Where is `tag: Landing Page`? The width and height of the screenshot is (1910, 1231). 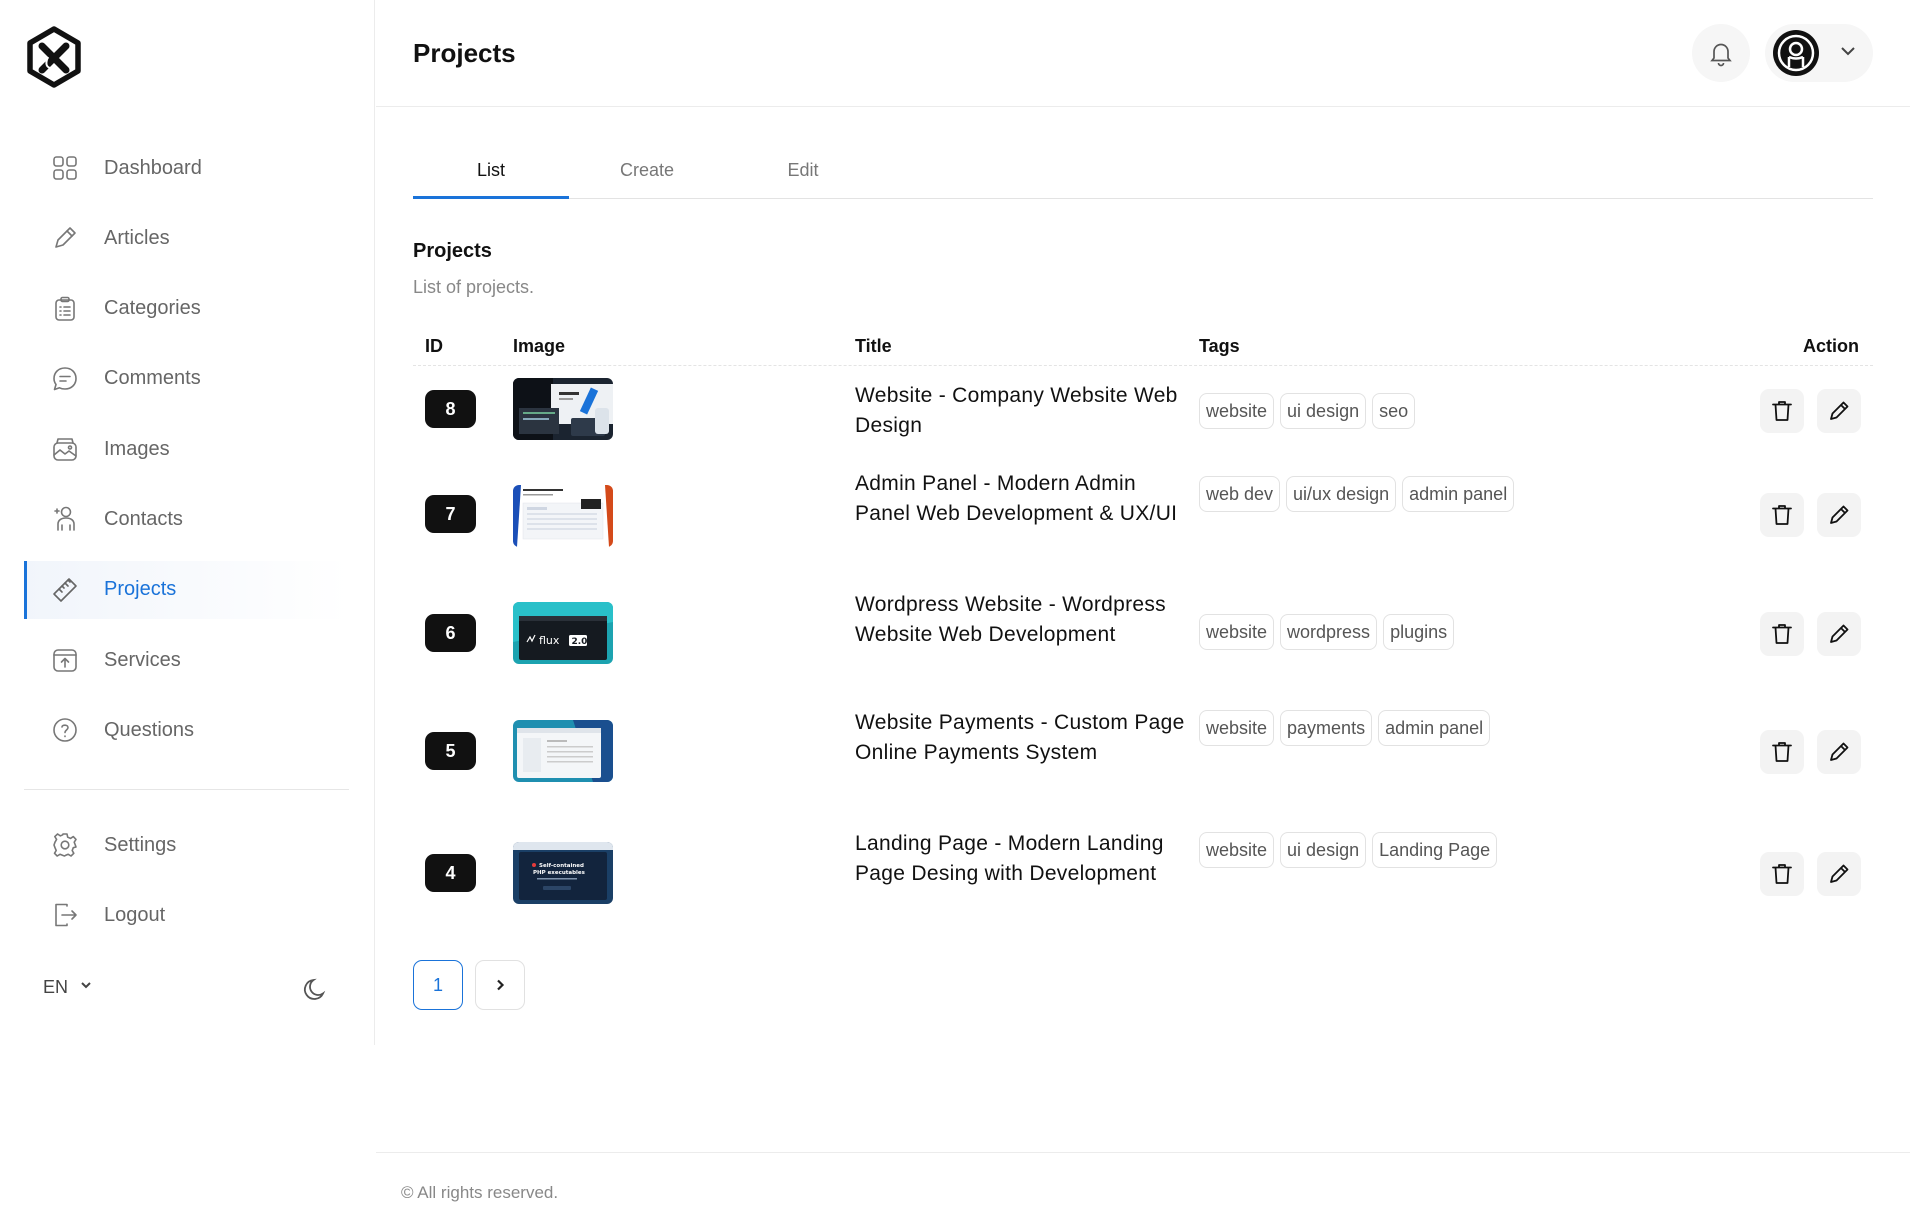 tag: Landing Page is located at coordinates (1435, 850).